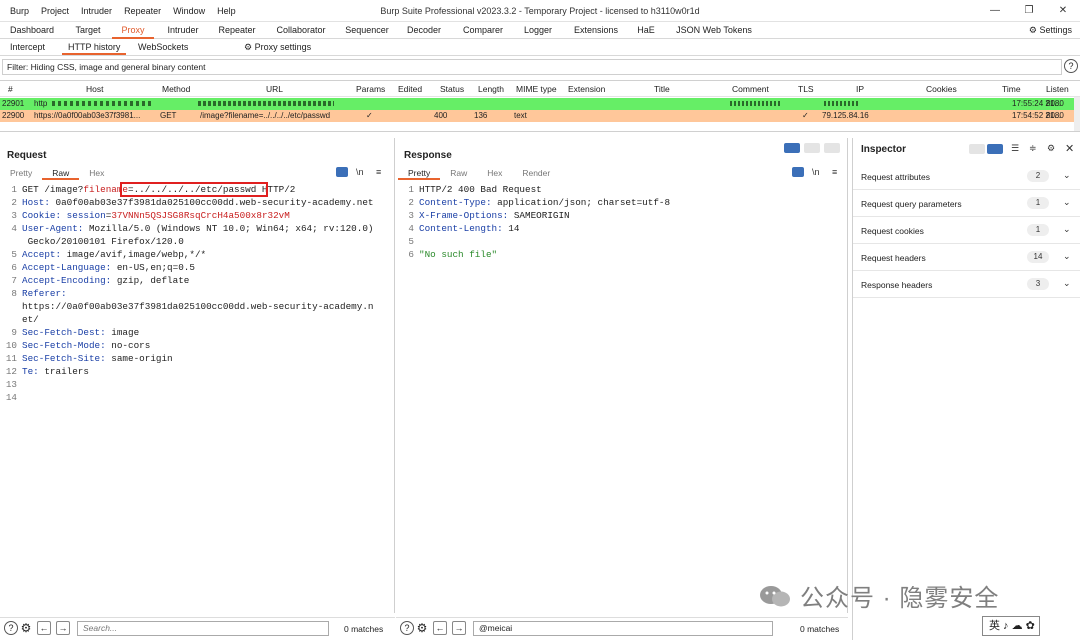 The height and width of the screenshot is (640, 1080). Describe the element at coordinates (805, 115) in the screenshot. I see `row-tls: ✓` at that location.